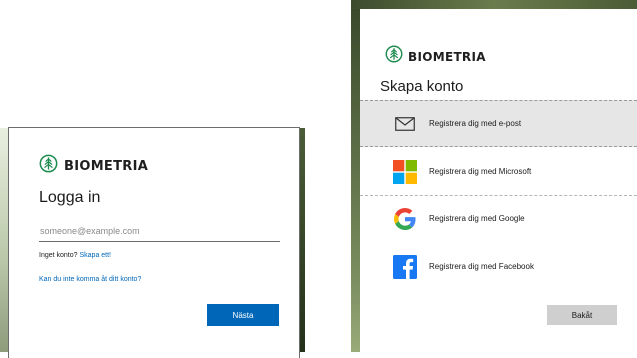  I want to click on option-label: Registrera dig med Microsoft, so click(480, 171).